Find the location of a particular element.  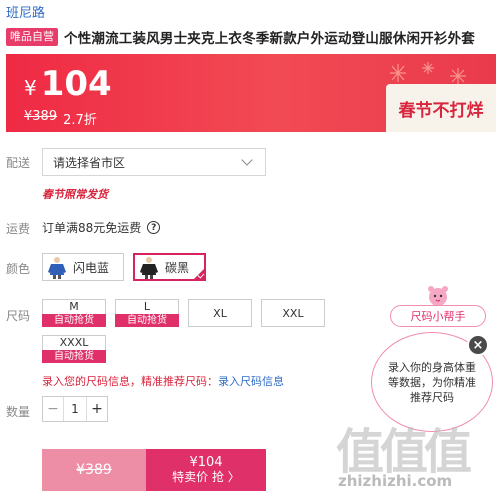

freight-label: 运费 is located at coordinates (18, 229).